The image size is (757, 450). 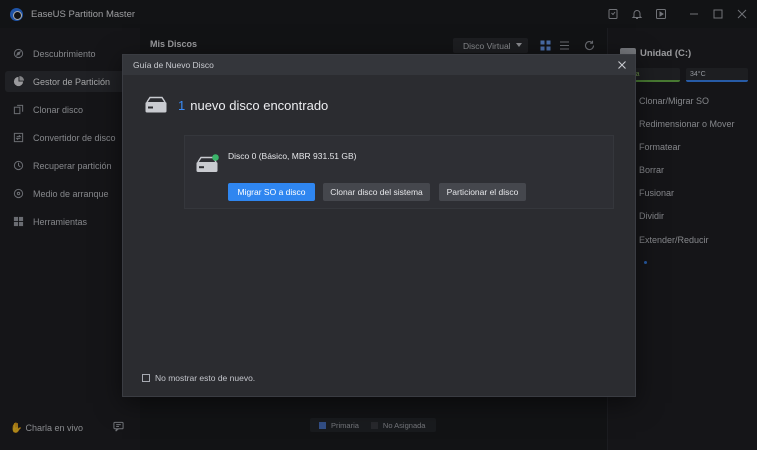 What do you see at coordinates (271, 192) in the screenshot?
I see `migrate-os-button: Migrar SO a disco` at bounding box center [271, 192].